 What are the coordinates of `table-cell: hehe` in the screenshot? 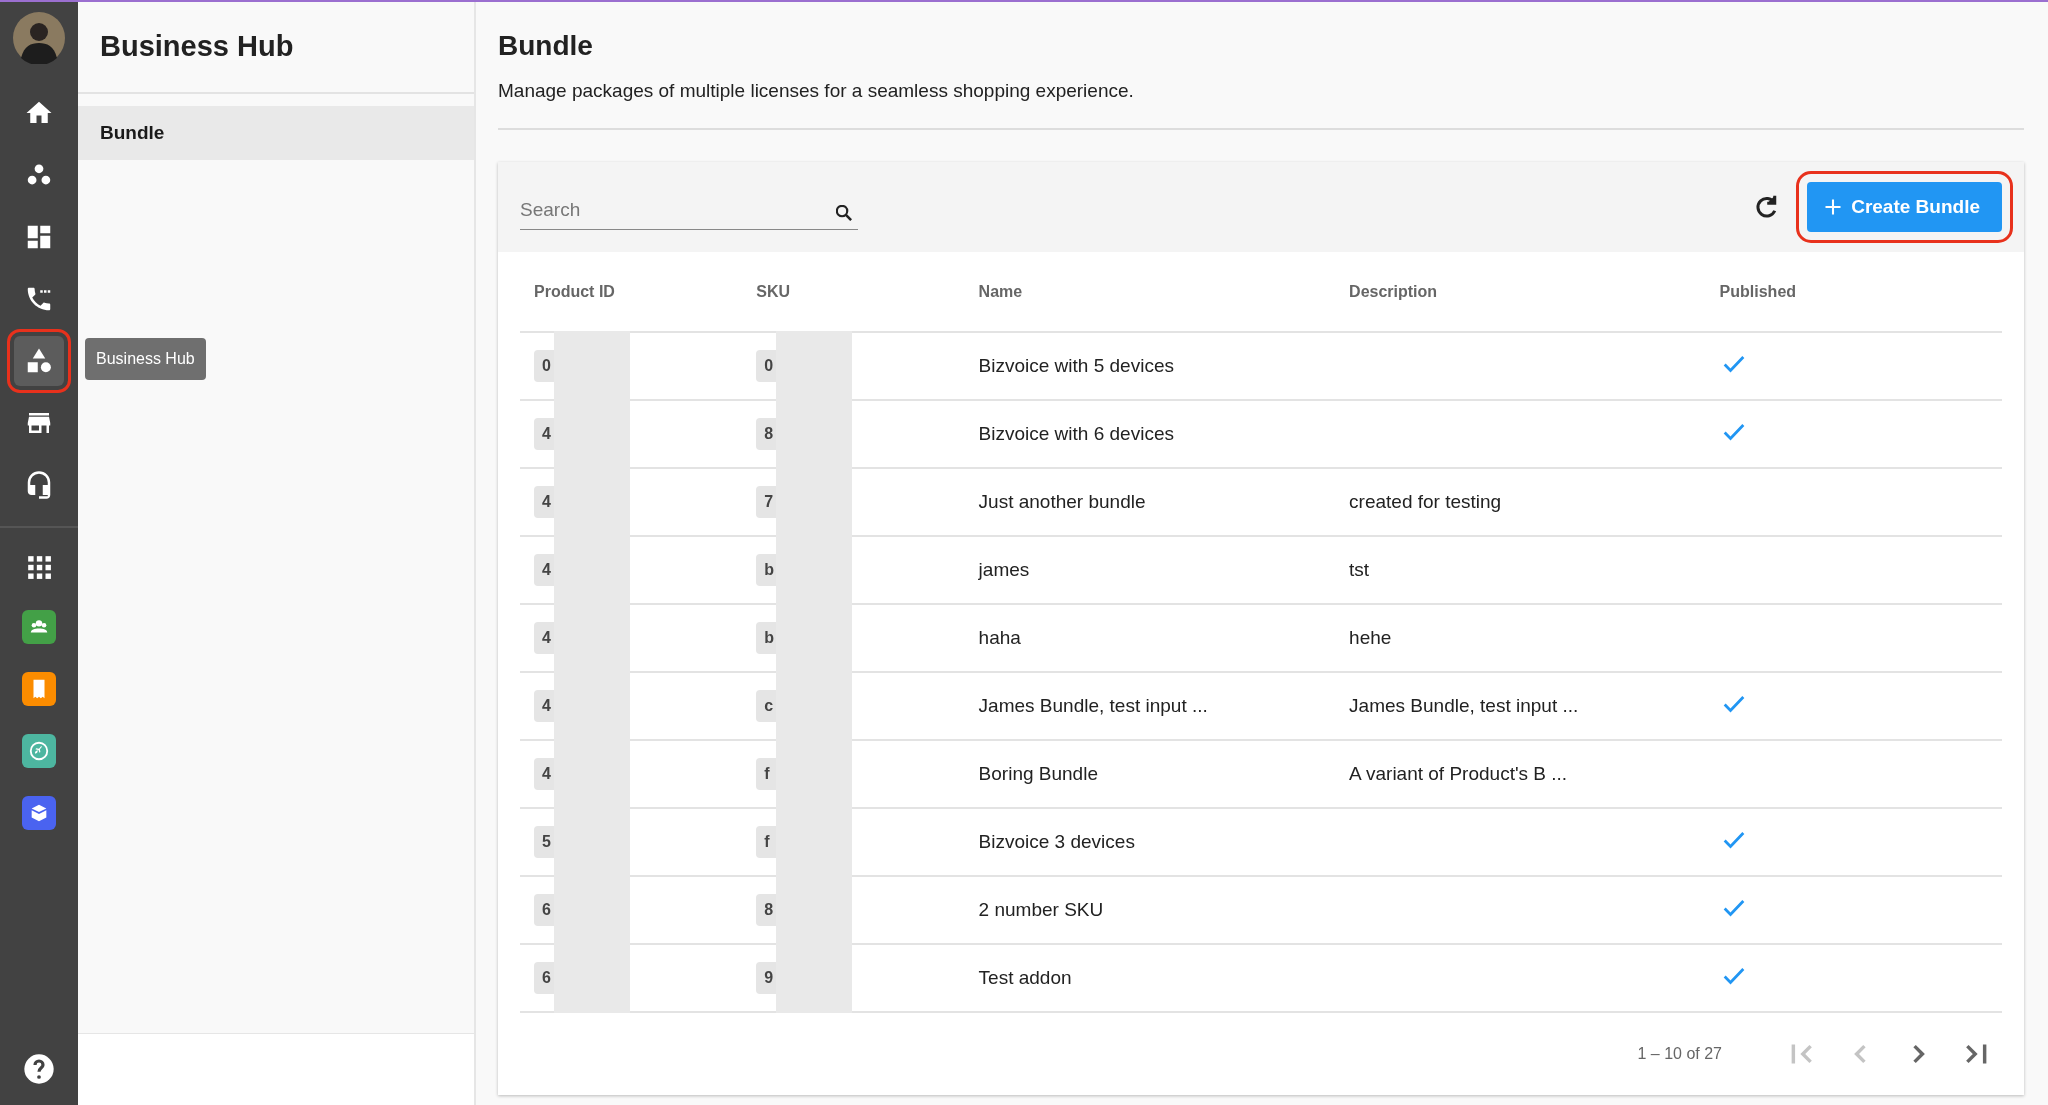 It's located at (1370, 637).